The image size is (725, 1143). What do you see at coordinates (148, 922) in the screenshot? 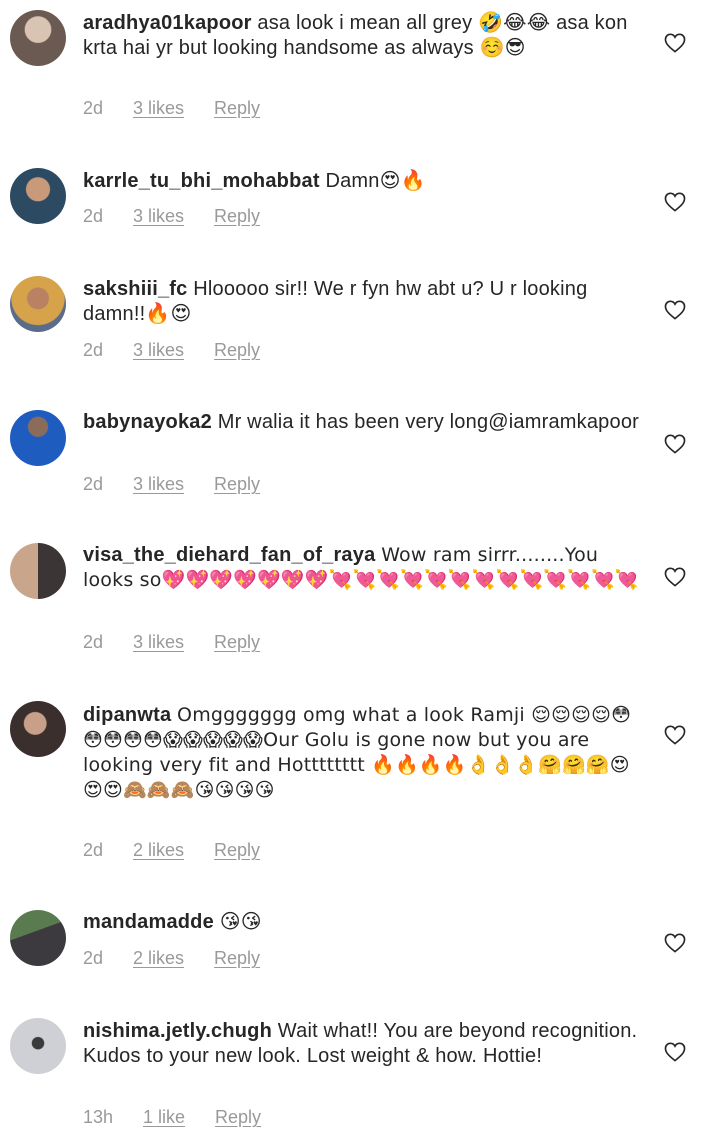
I see `comment-username: mandamadde` at bounding box center [148, 922].